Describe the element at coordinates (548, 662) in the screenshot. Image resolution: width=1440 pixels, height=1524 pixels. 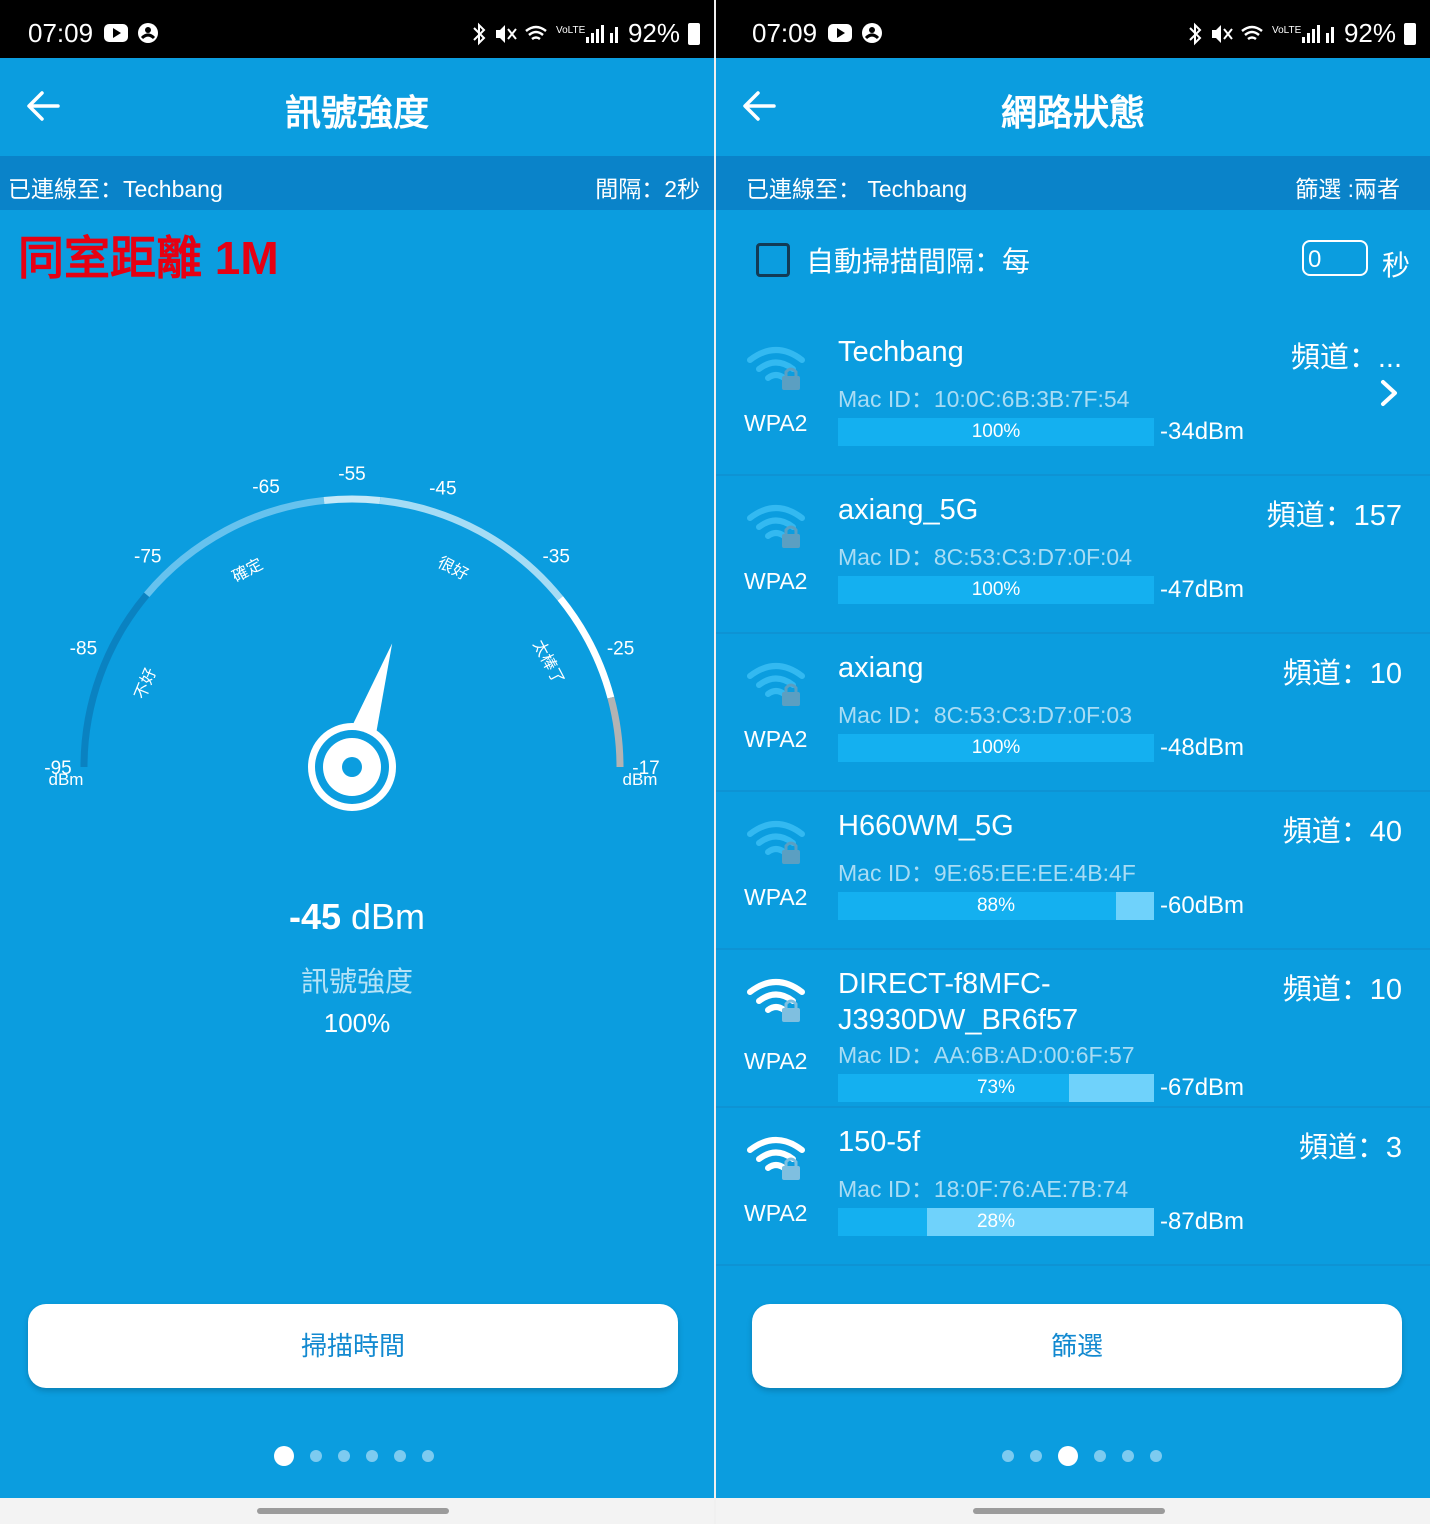
I see `gauge-zone-label: 太棒了` at that location.